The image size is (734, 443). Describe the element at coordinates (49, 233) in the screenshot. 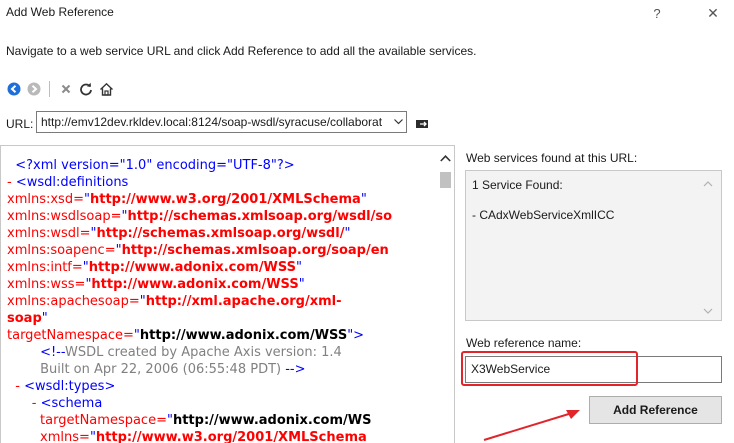

I see `xml-token: xmlns:wsdl=` at that location.